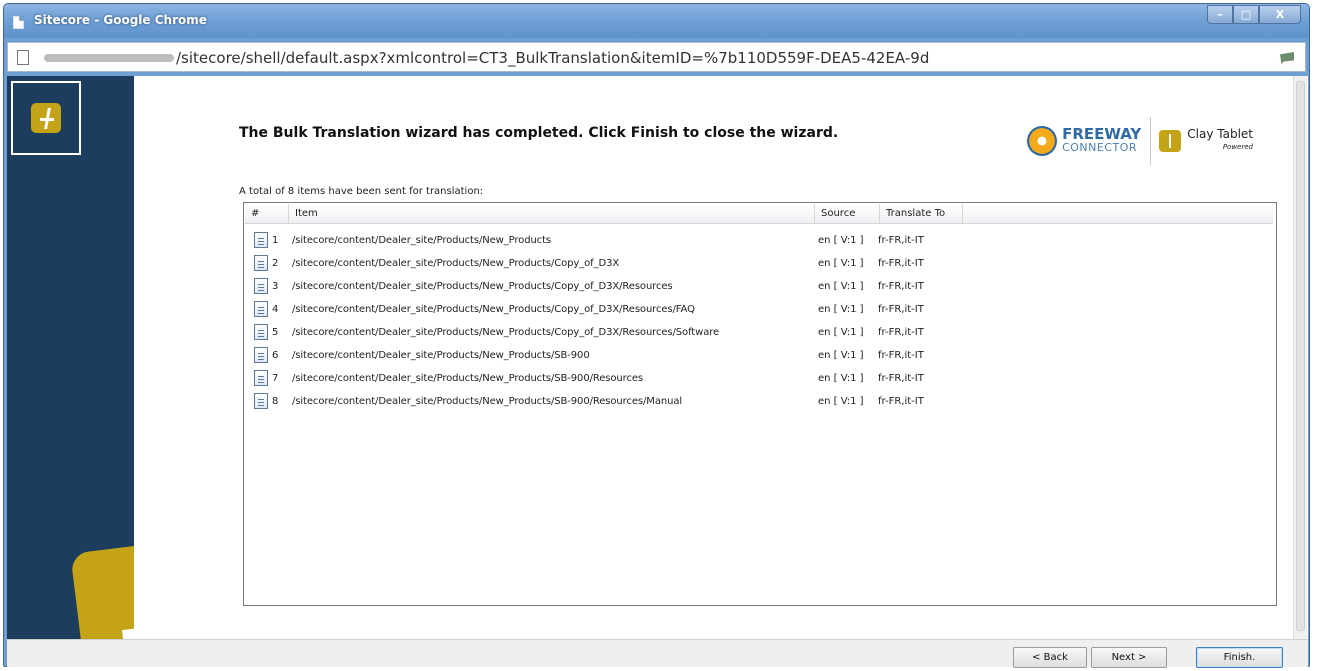  I want to click on title-bar: Sitecore - Google Chrome – □ X, so click(656, 21).